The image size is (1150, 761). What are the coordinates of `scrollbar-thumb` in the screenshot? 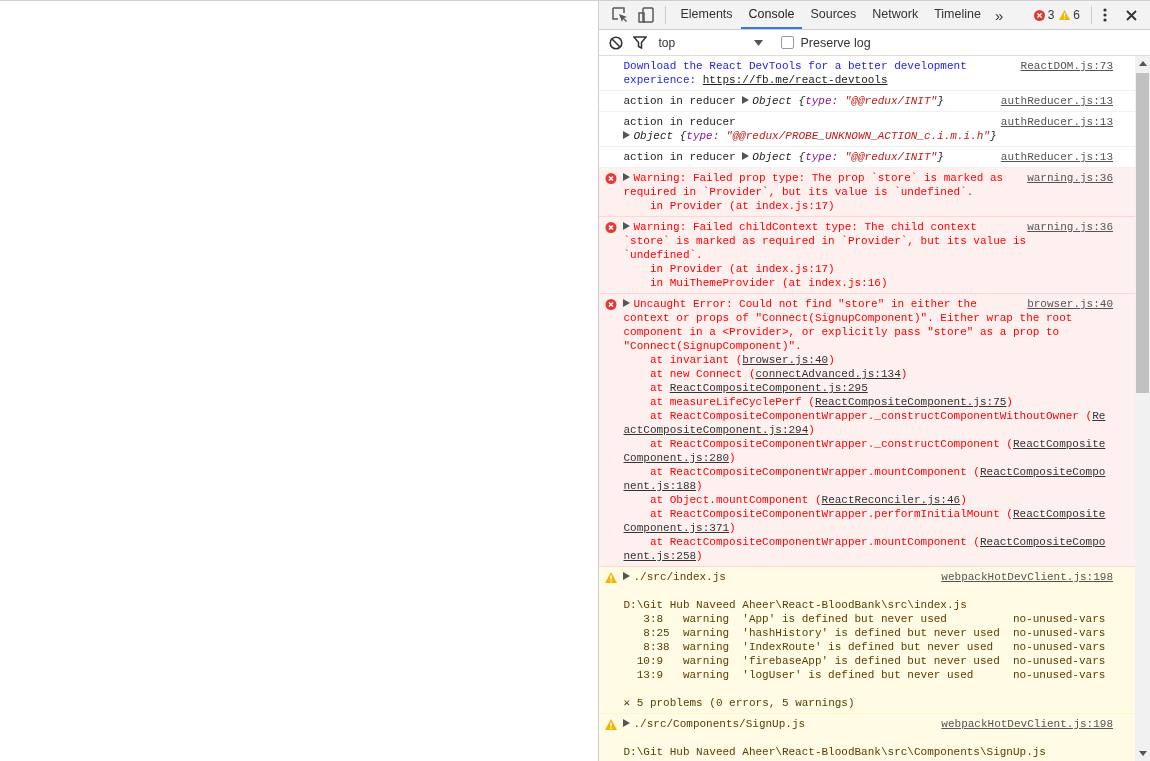 It's located at (1142, 233).